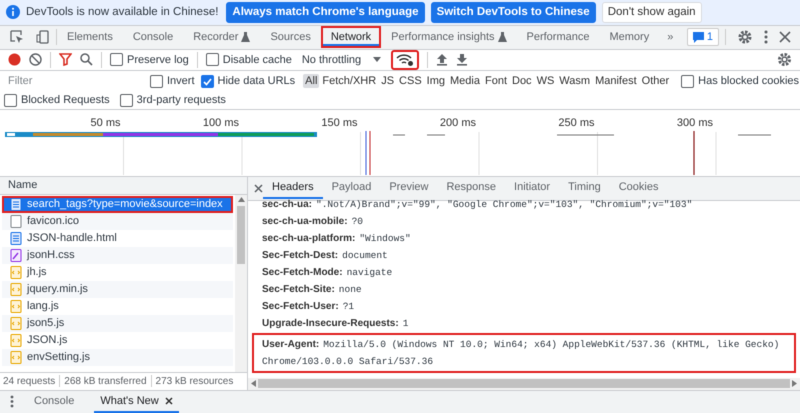 The image size is (800, 413). What do you see at coordinates (351, 37) in the screenshot?
I see `panel-tab: Network` at bounding box center [351, 37].